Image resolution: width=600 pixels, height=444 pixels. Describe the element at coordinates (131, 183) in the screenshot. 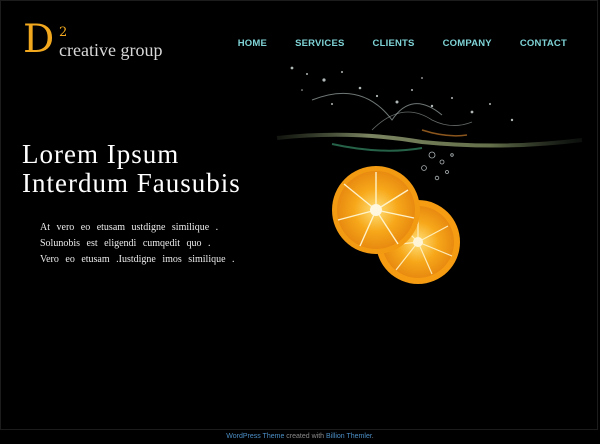

I see `headline-line-2: Interdum Fausubis` at that location.